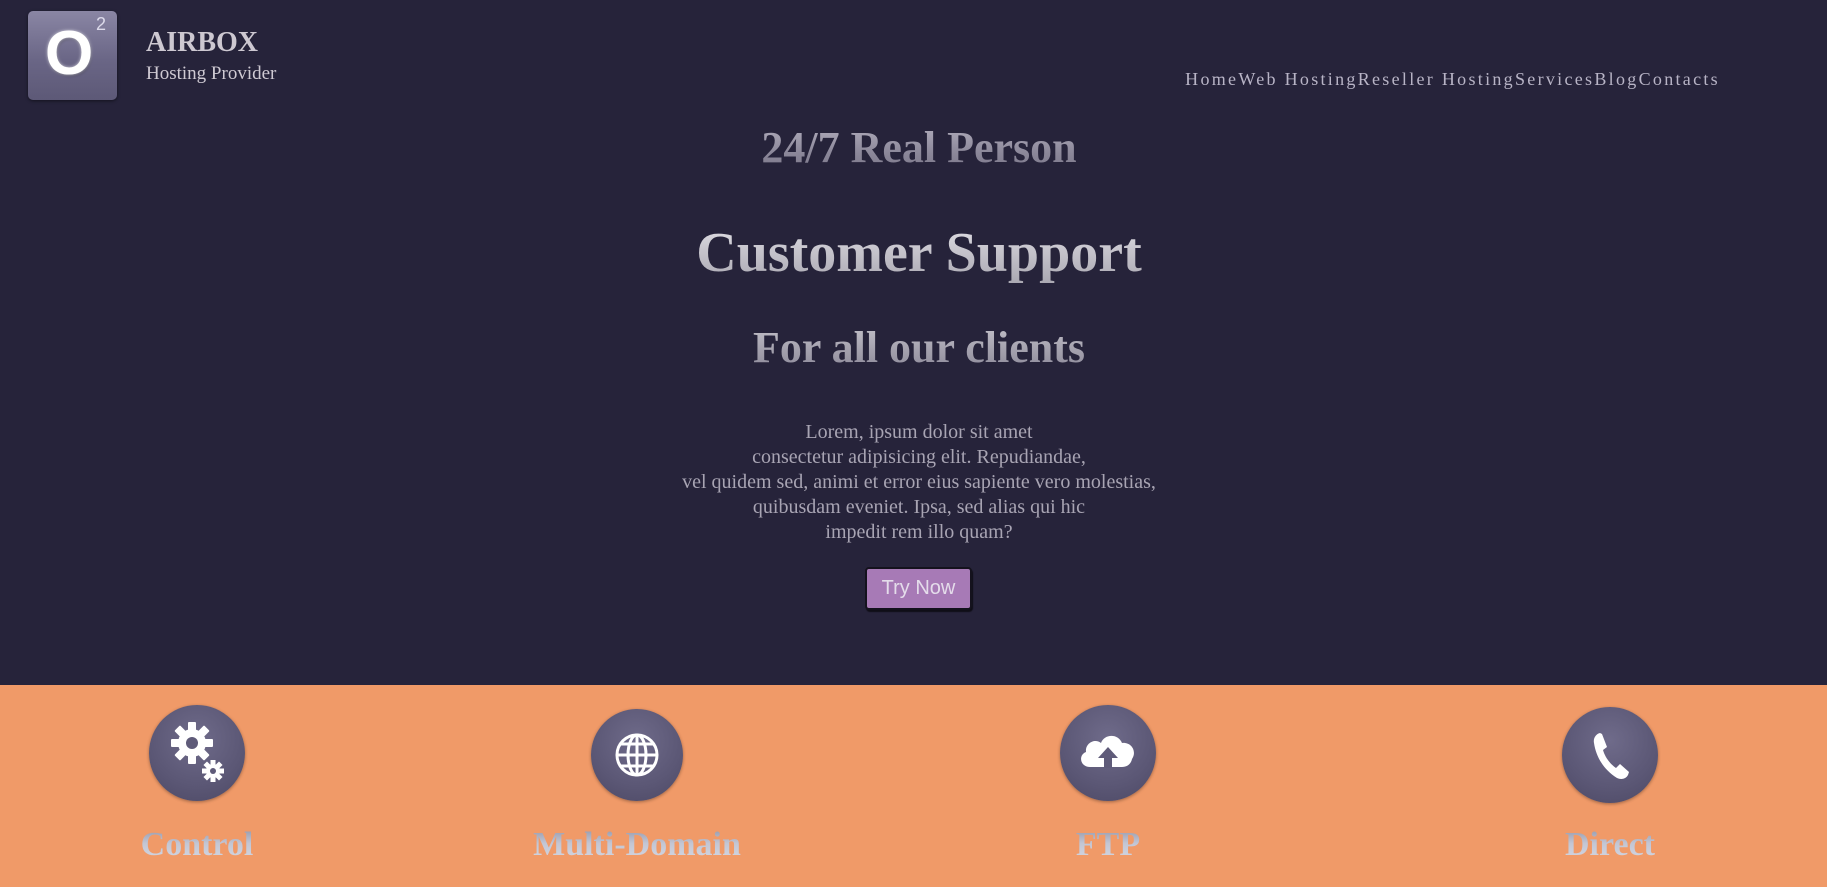 The image size is (1827, 887). Describe the element at coordinates (1211, 79) in the screenshot. I see `nav-item-home: Home` at that location.